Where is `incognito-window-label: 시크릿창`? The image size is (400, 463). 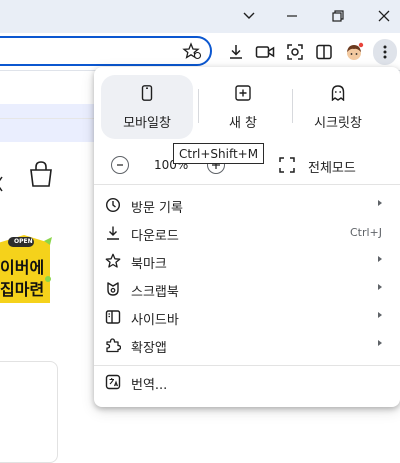 incognito-window-label: 시크릿창 is located at coordinates (338, 123).